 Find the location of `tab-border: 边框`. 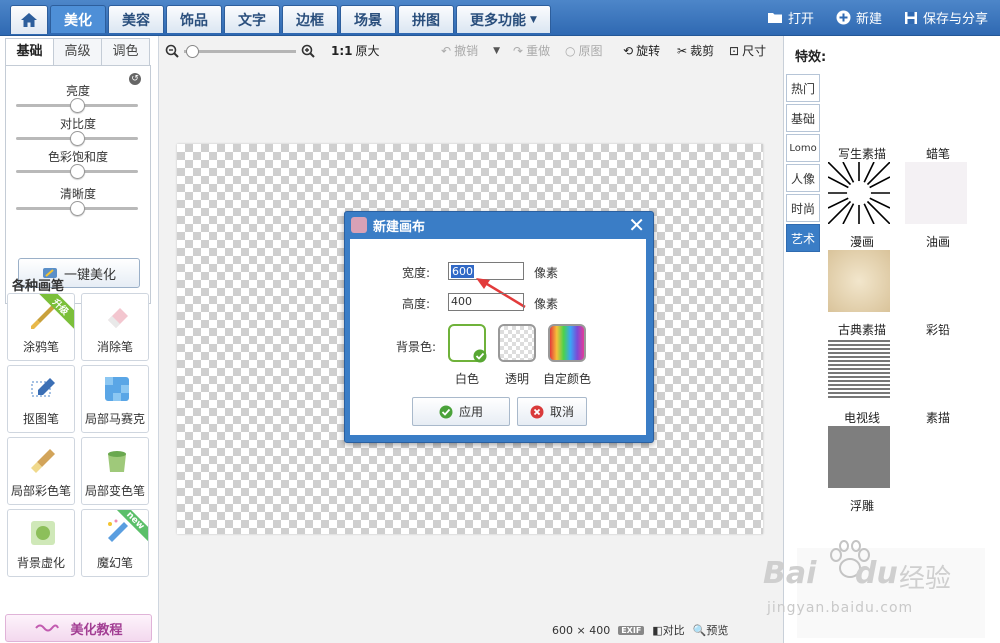

tab-border: 边框 is located at coordinates (310, 19).